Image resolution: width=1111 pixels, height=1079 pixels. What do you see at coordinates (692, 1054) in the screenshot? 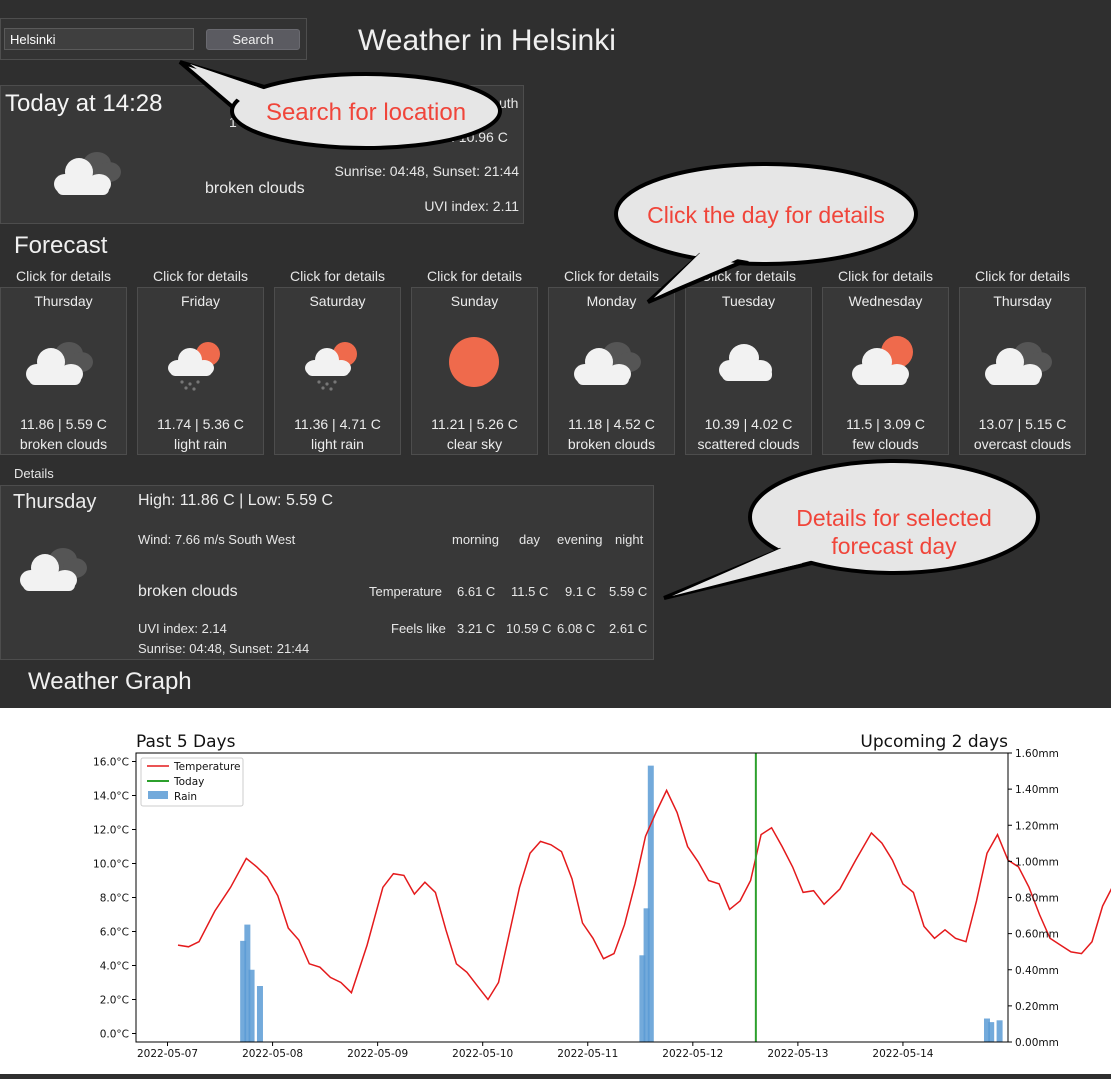
I see `x-tick-label: 2022-05-12` at bounding box center [692, 1054].